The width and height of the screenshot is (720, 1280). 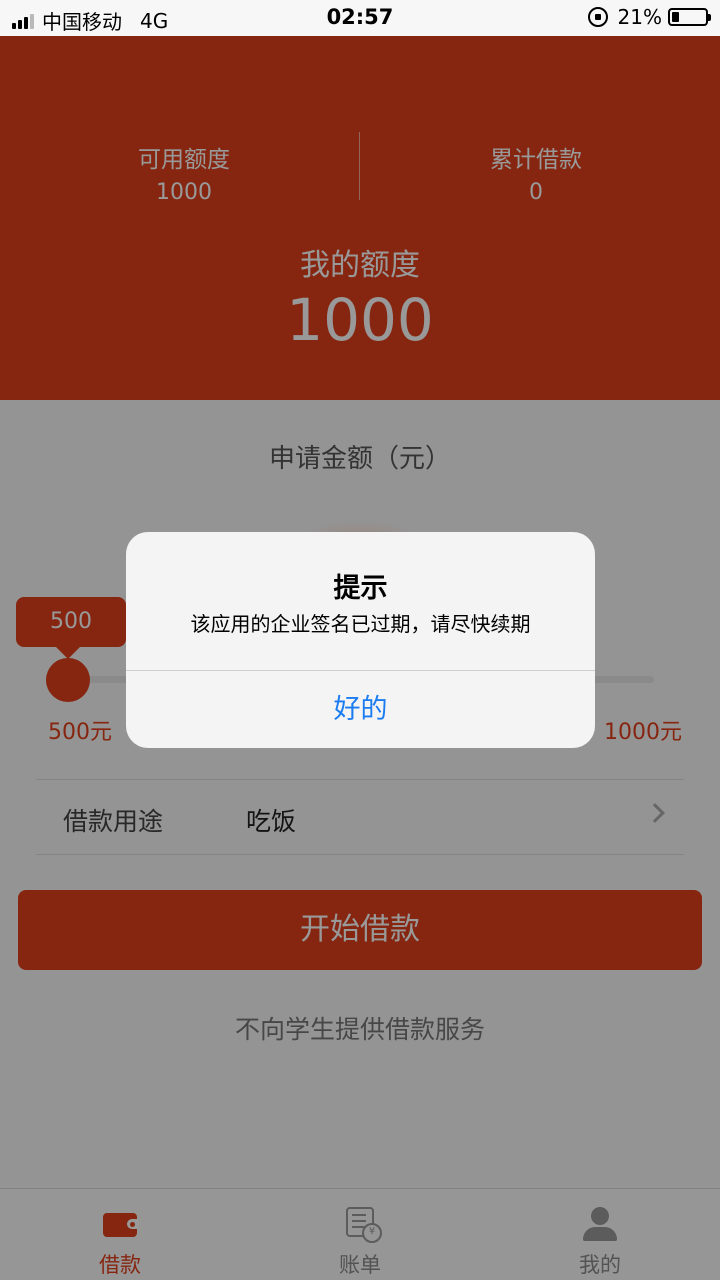 I want to click on status-right: 21%, so click(x=649, y=17).